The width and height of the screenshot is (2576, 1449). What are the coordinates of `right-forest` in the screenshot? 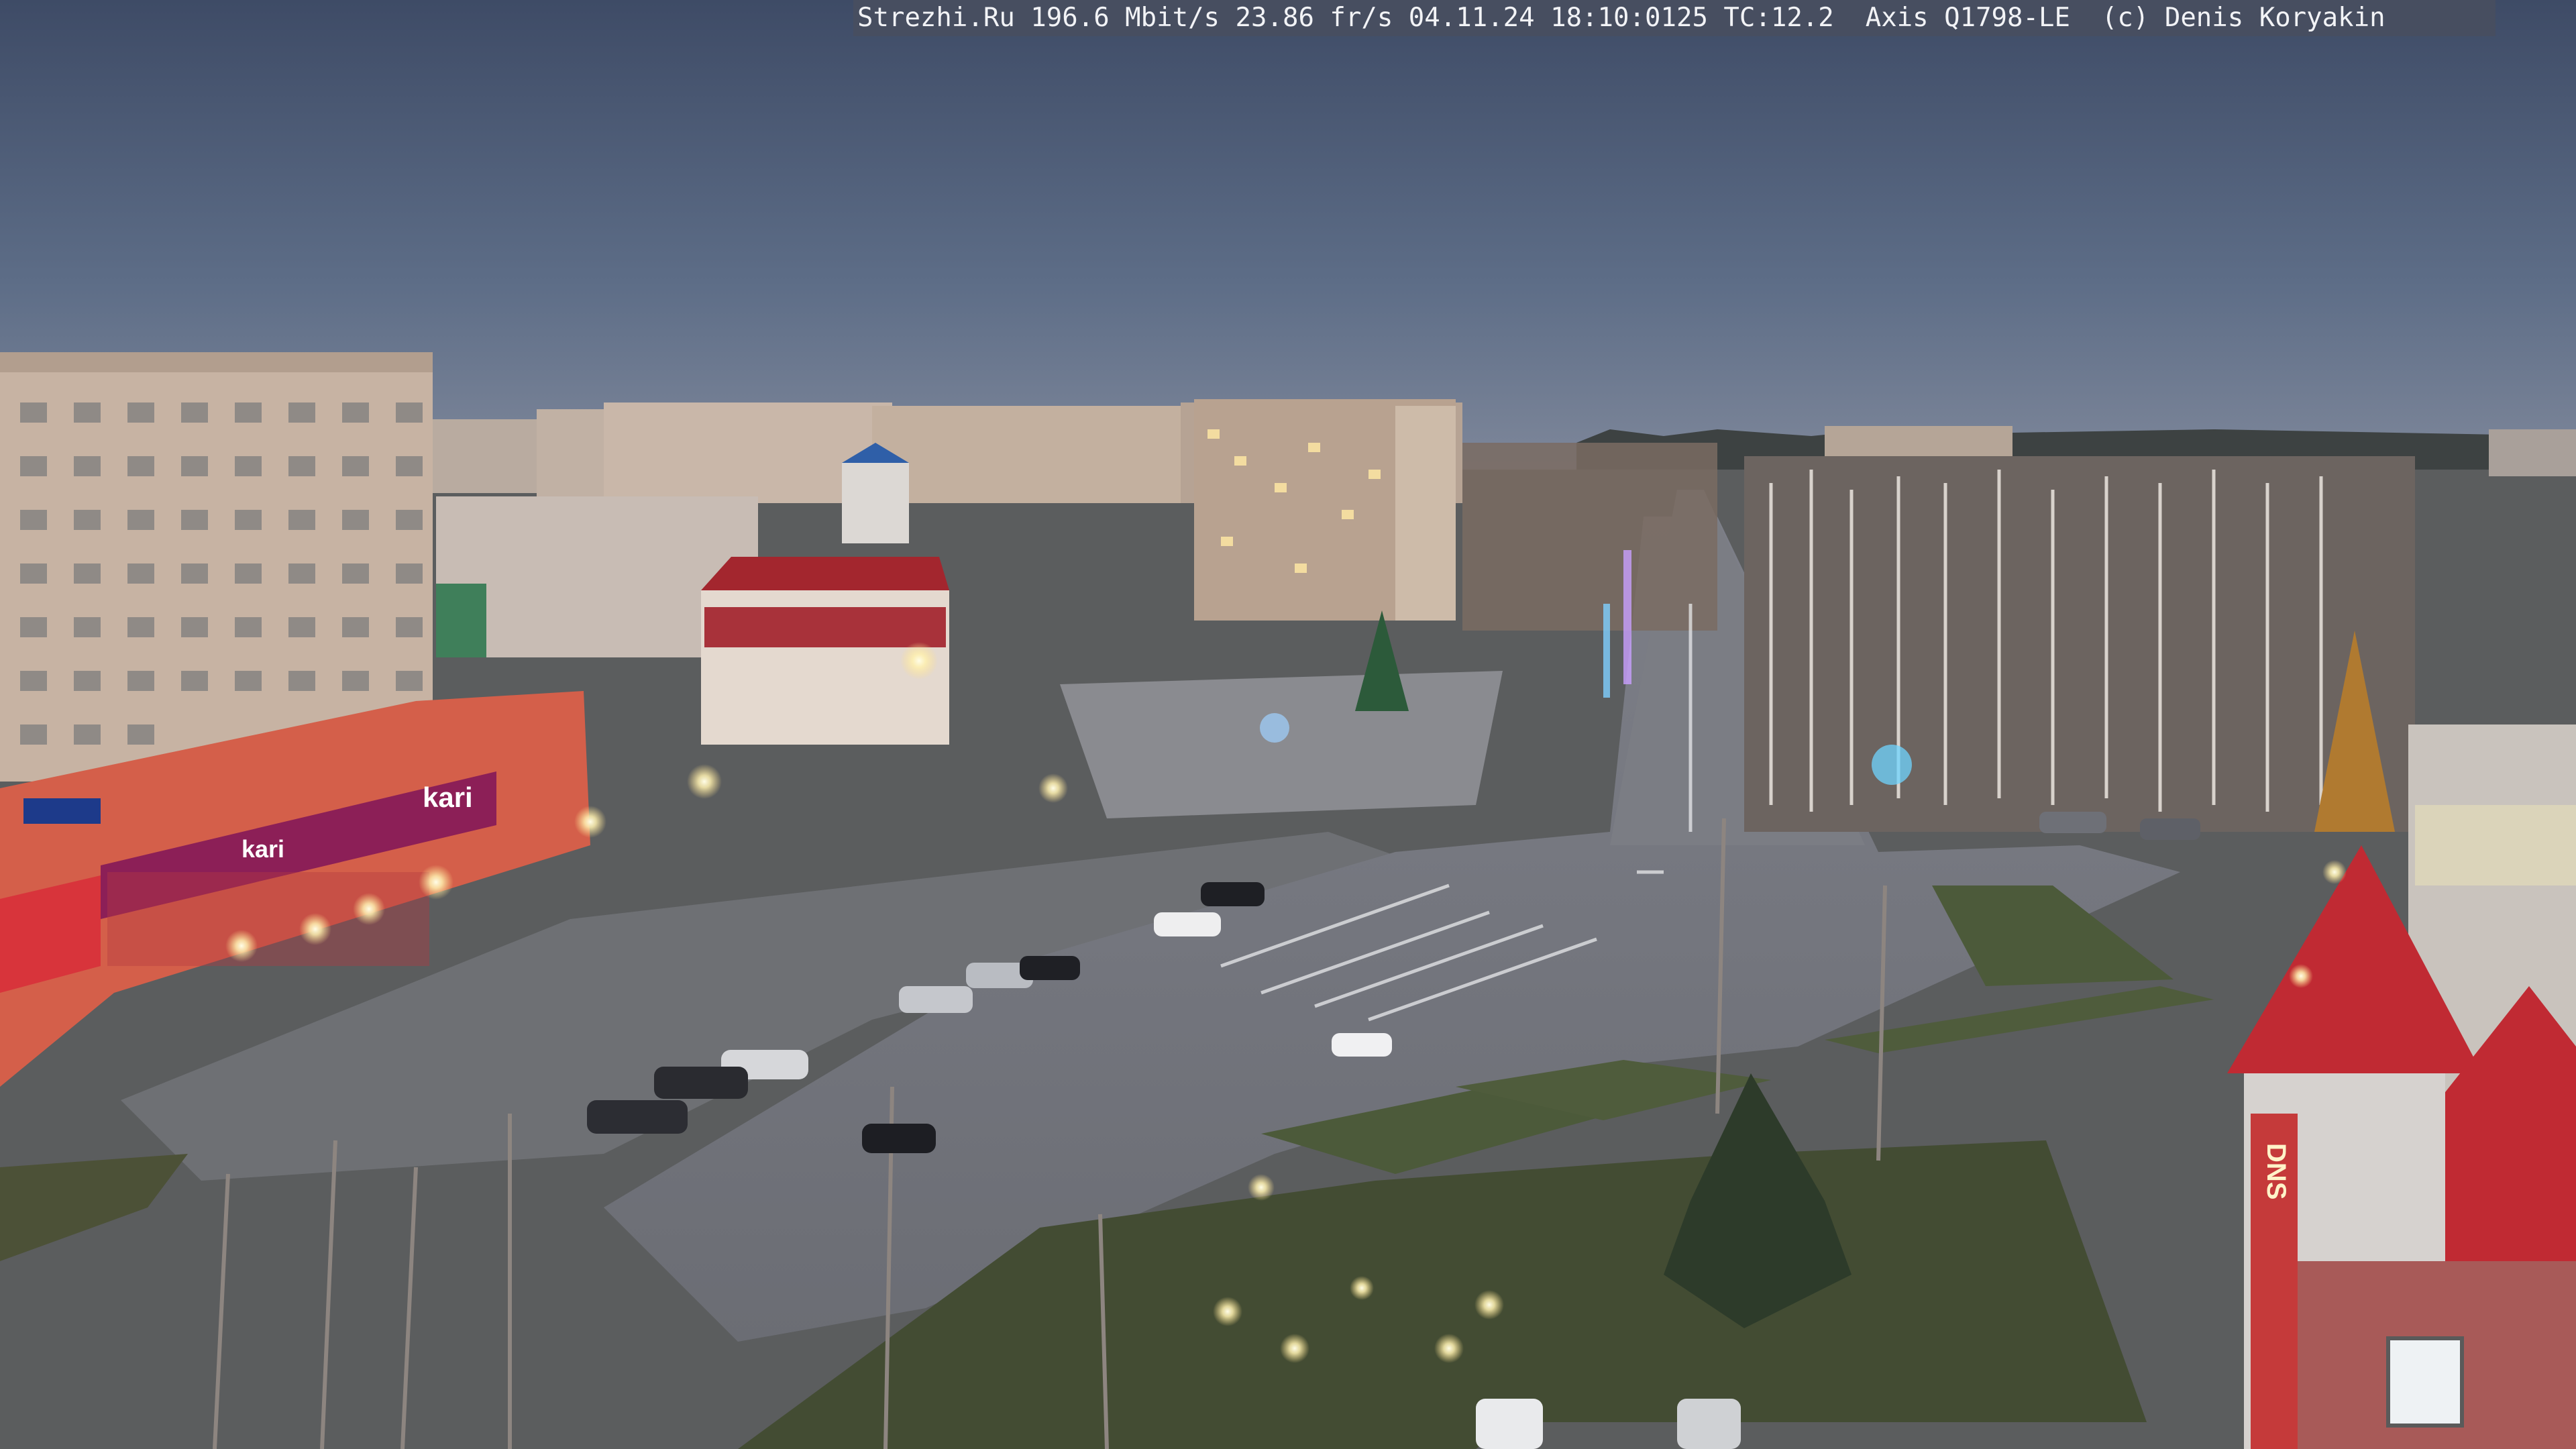 It's located at (2079, 644).